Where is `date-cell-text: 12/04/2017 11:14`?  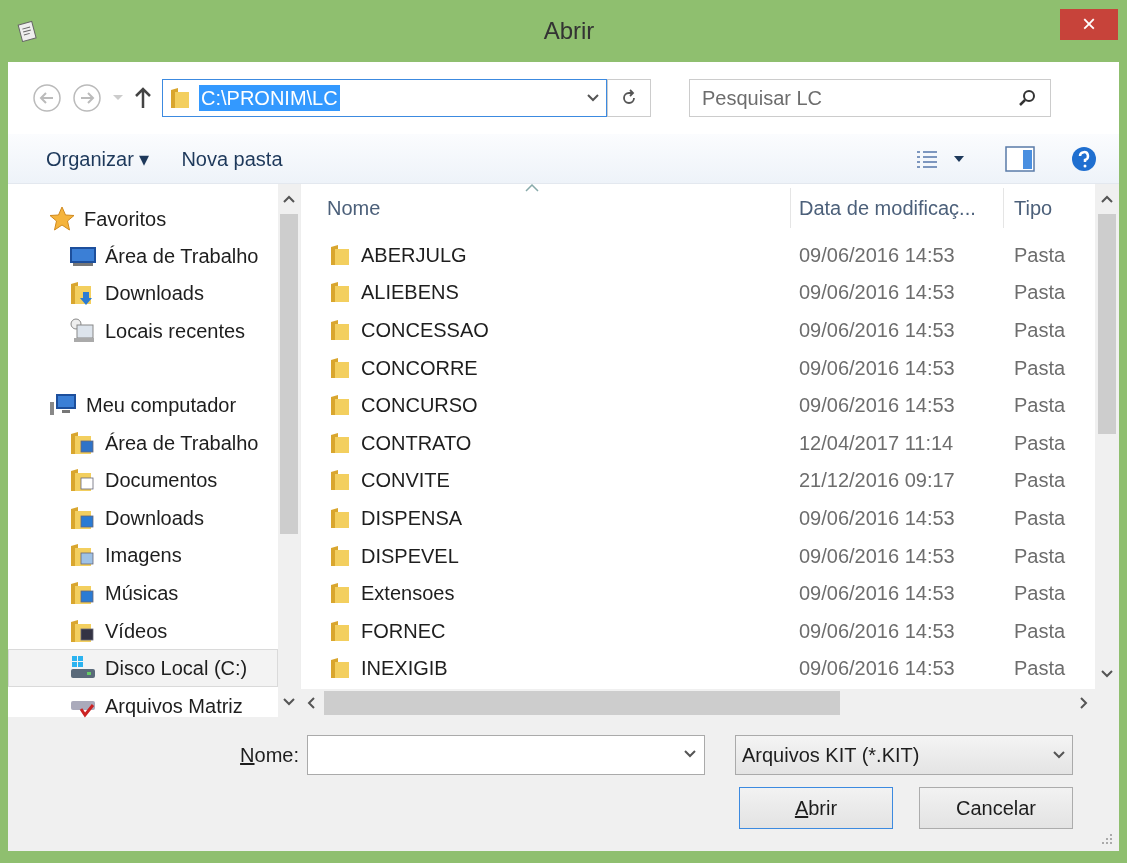 date-cell-text: 12/04/2017 11:14 is located at coordinates (876, 443).